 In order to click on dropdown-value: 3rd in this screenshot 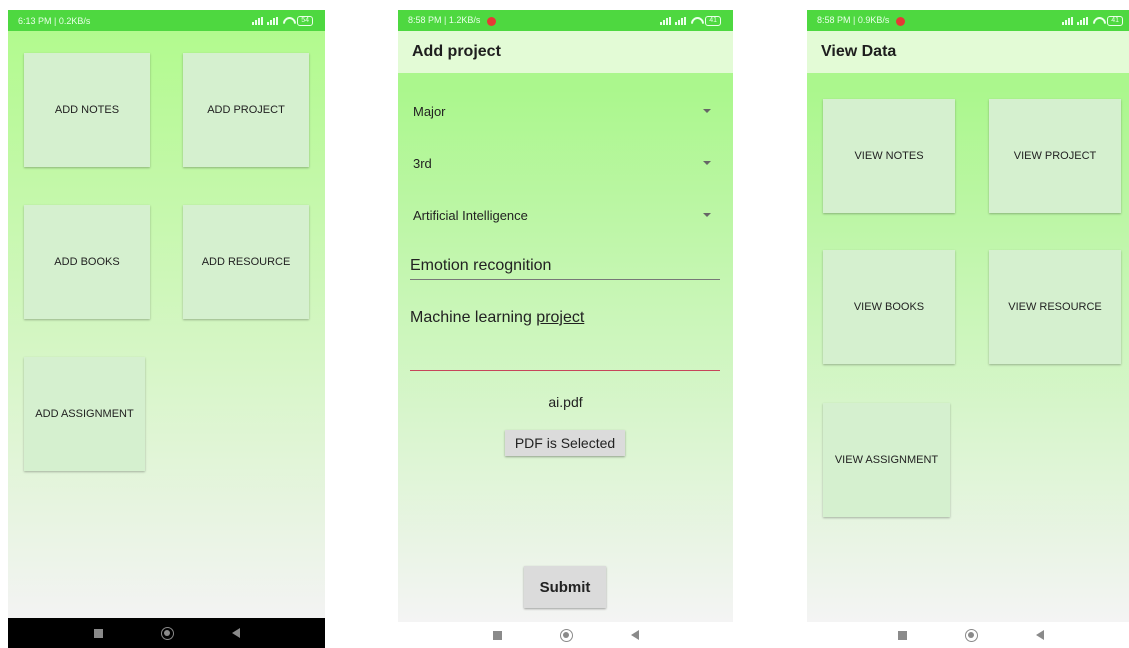, I will do `click(422, 163)`.